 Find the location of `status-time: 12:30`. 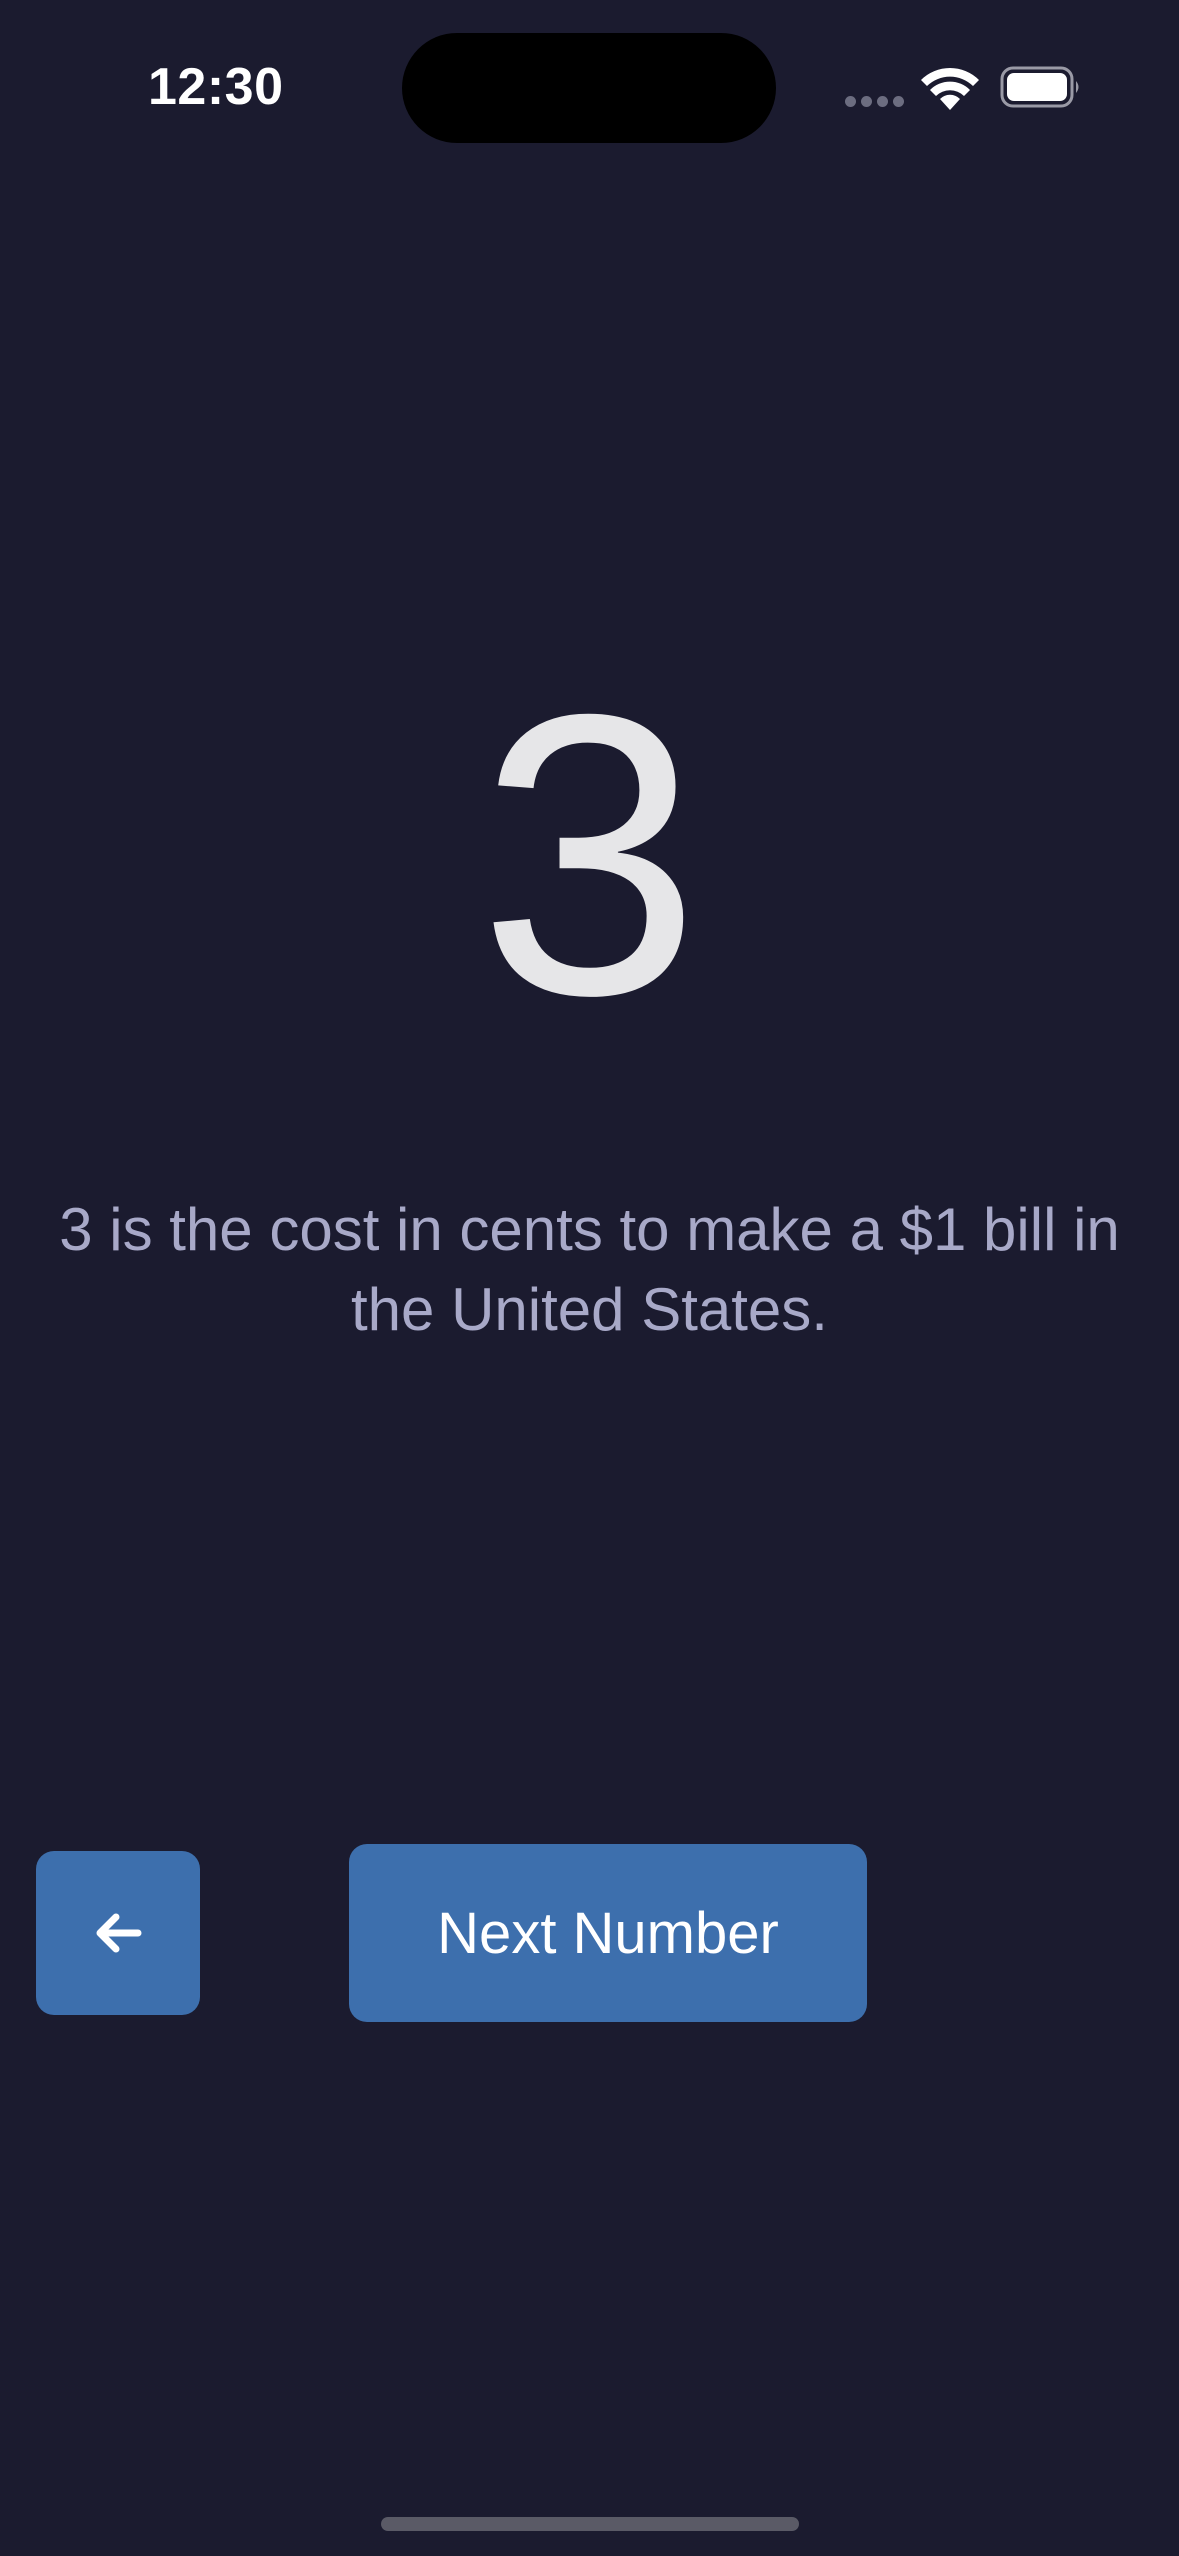

status-time: 12:30 is located at coordinates (216, 87).